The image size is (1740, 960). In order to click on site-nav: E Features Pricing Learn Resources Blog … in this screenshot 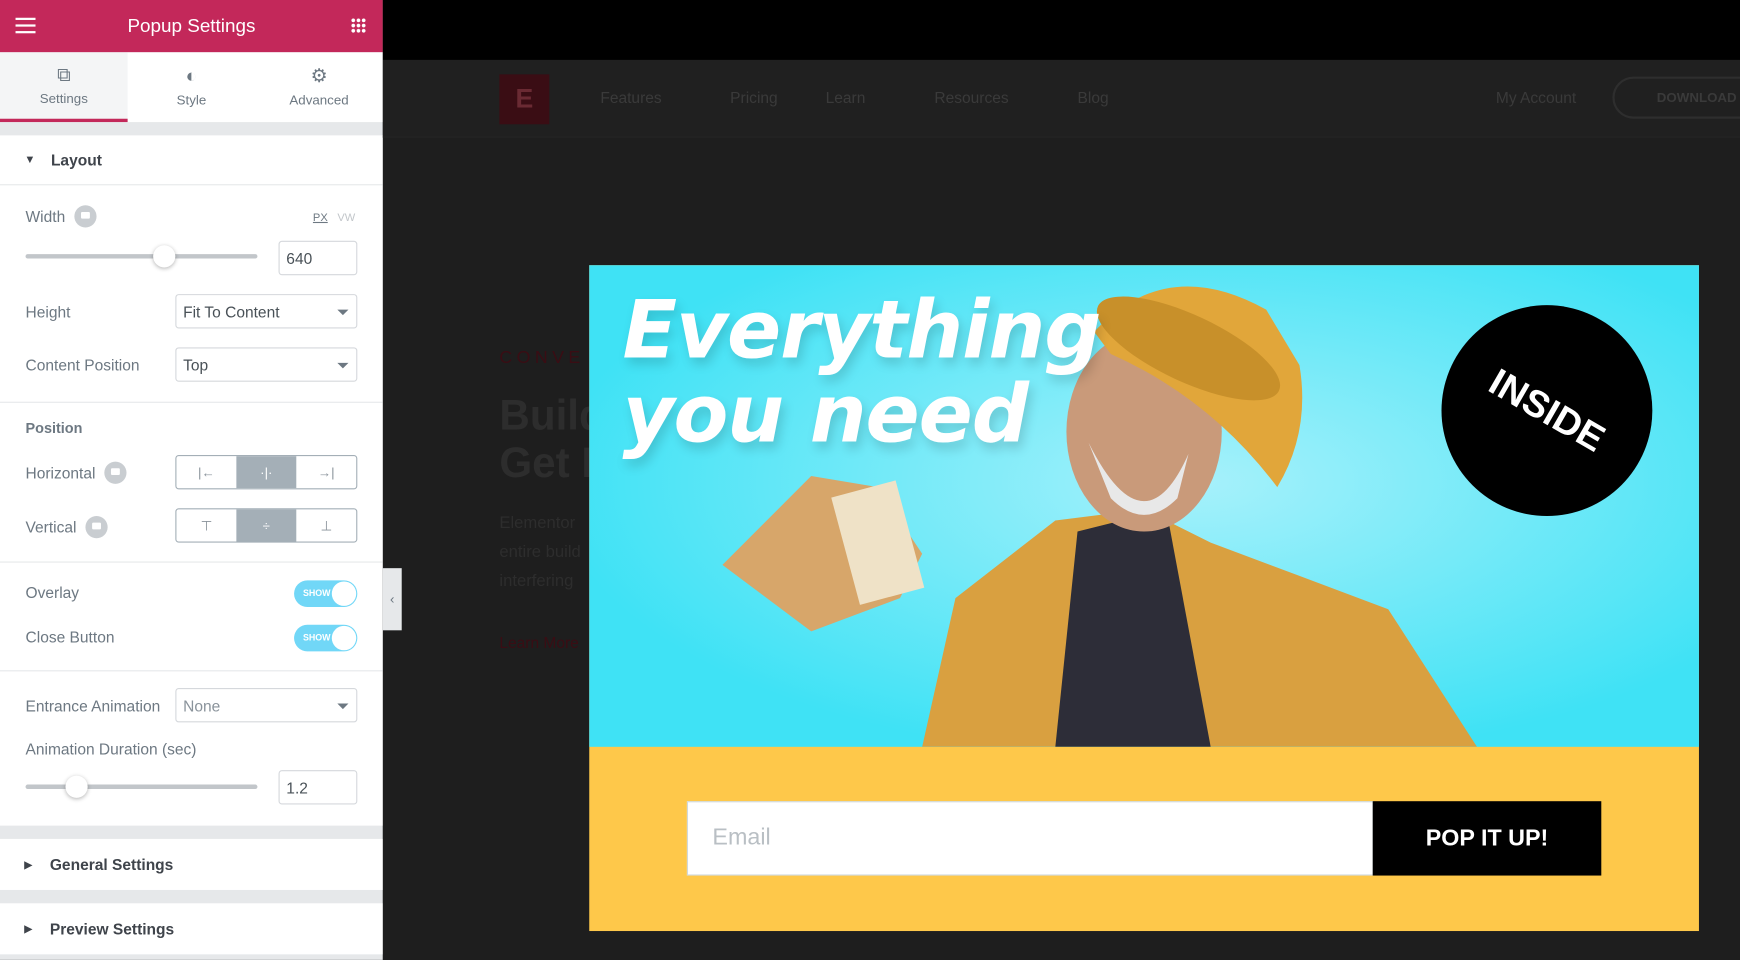, I will do `click(1061, 98)`.